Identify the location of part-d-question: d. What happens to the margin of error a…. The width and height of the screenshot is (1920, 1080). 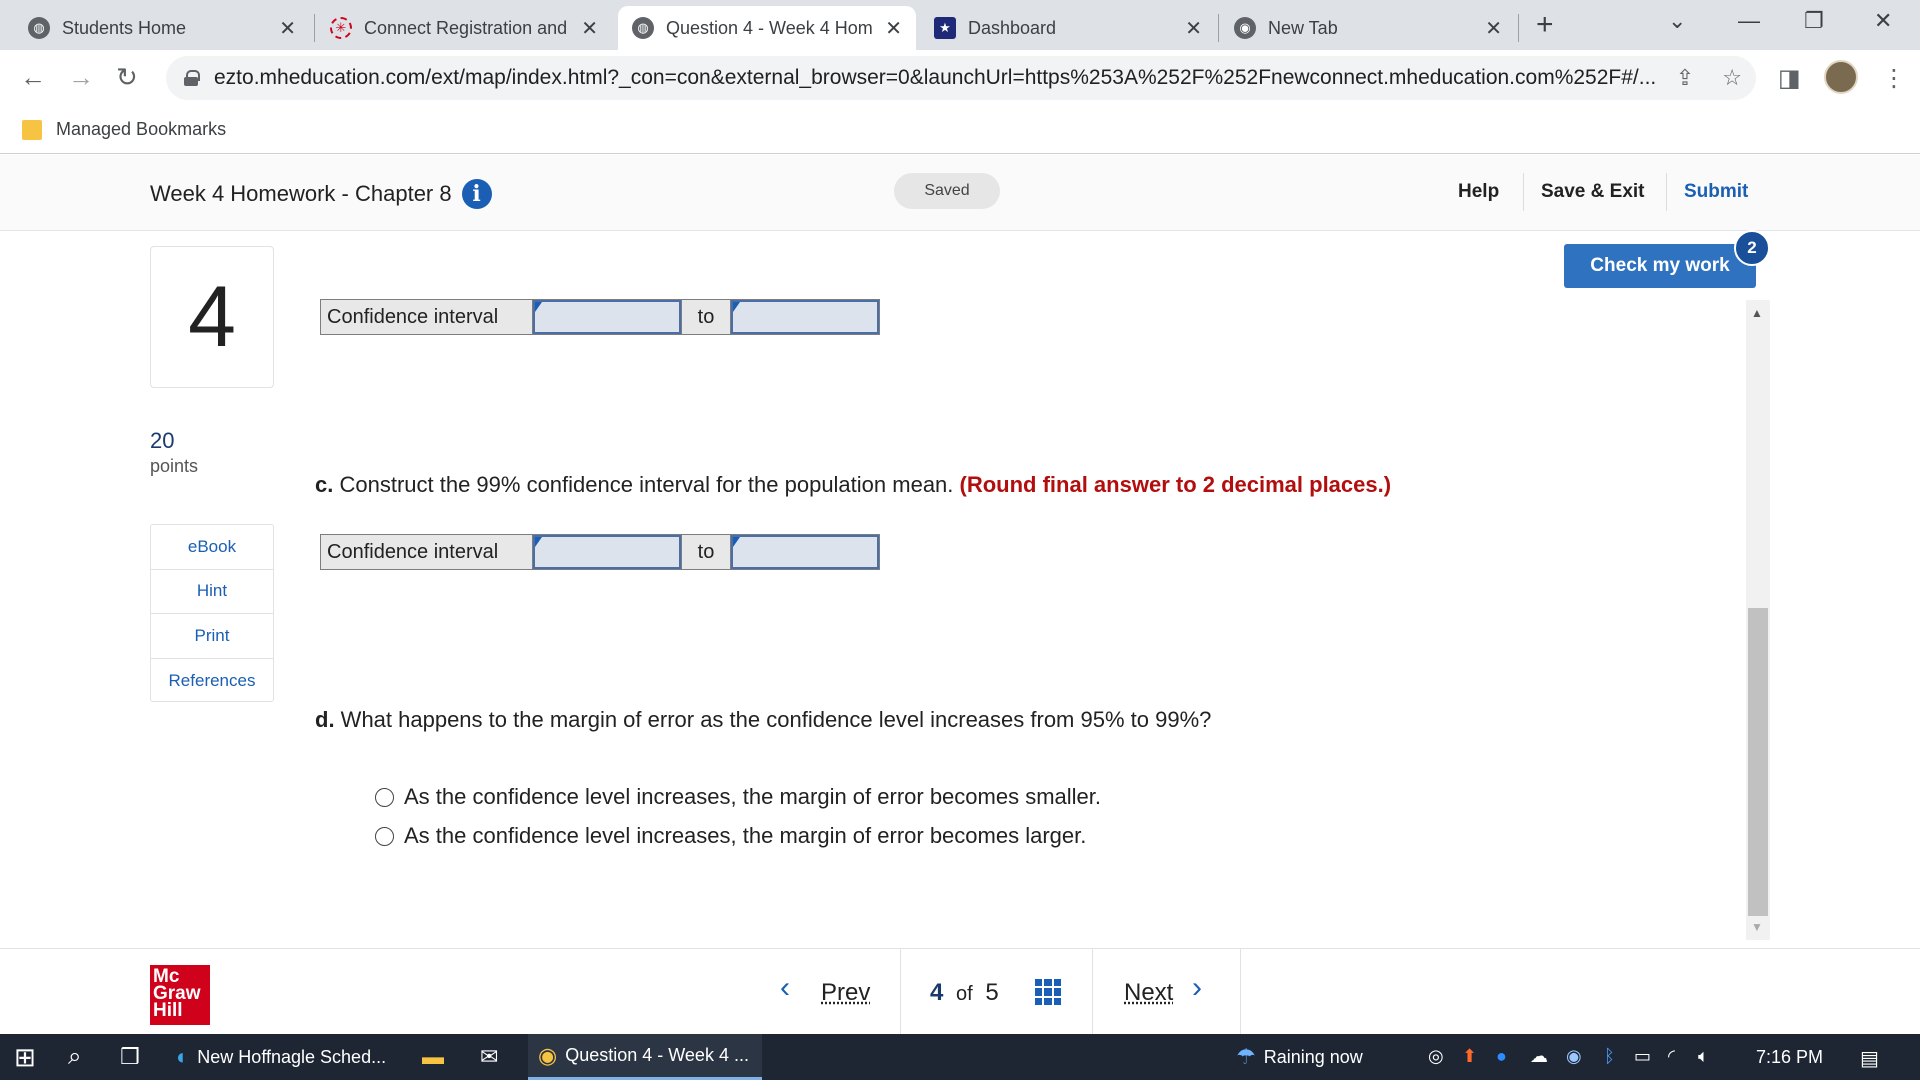
(763, 719).